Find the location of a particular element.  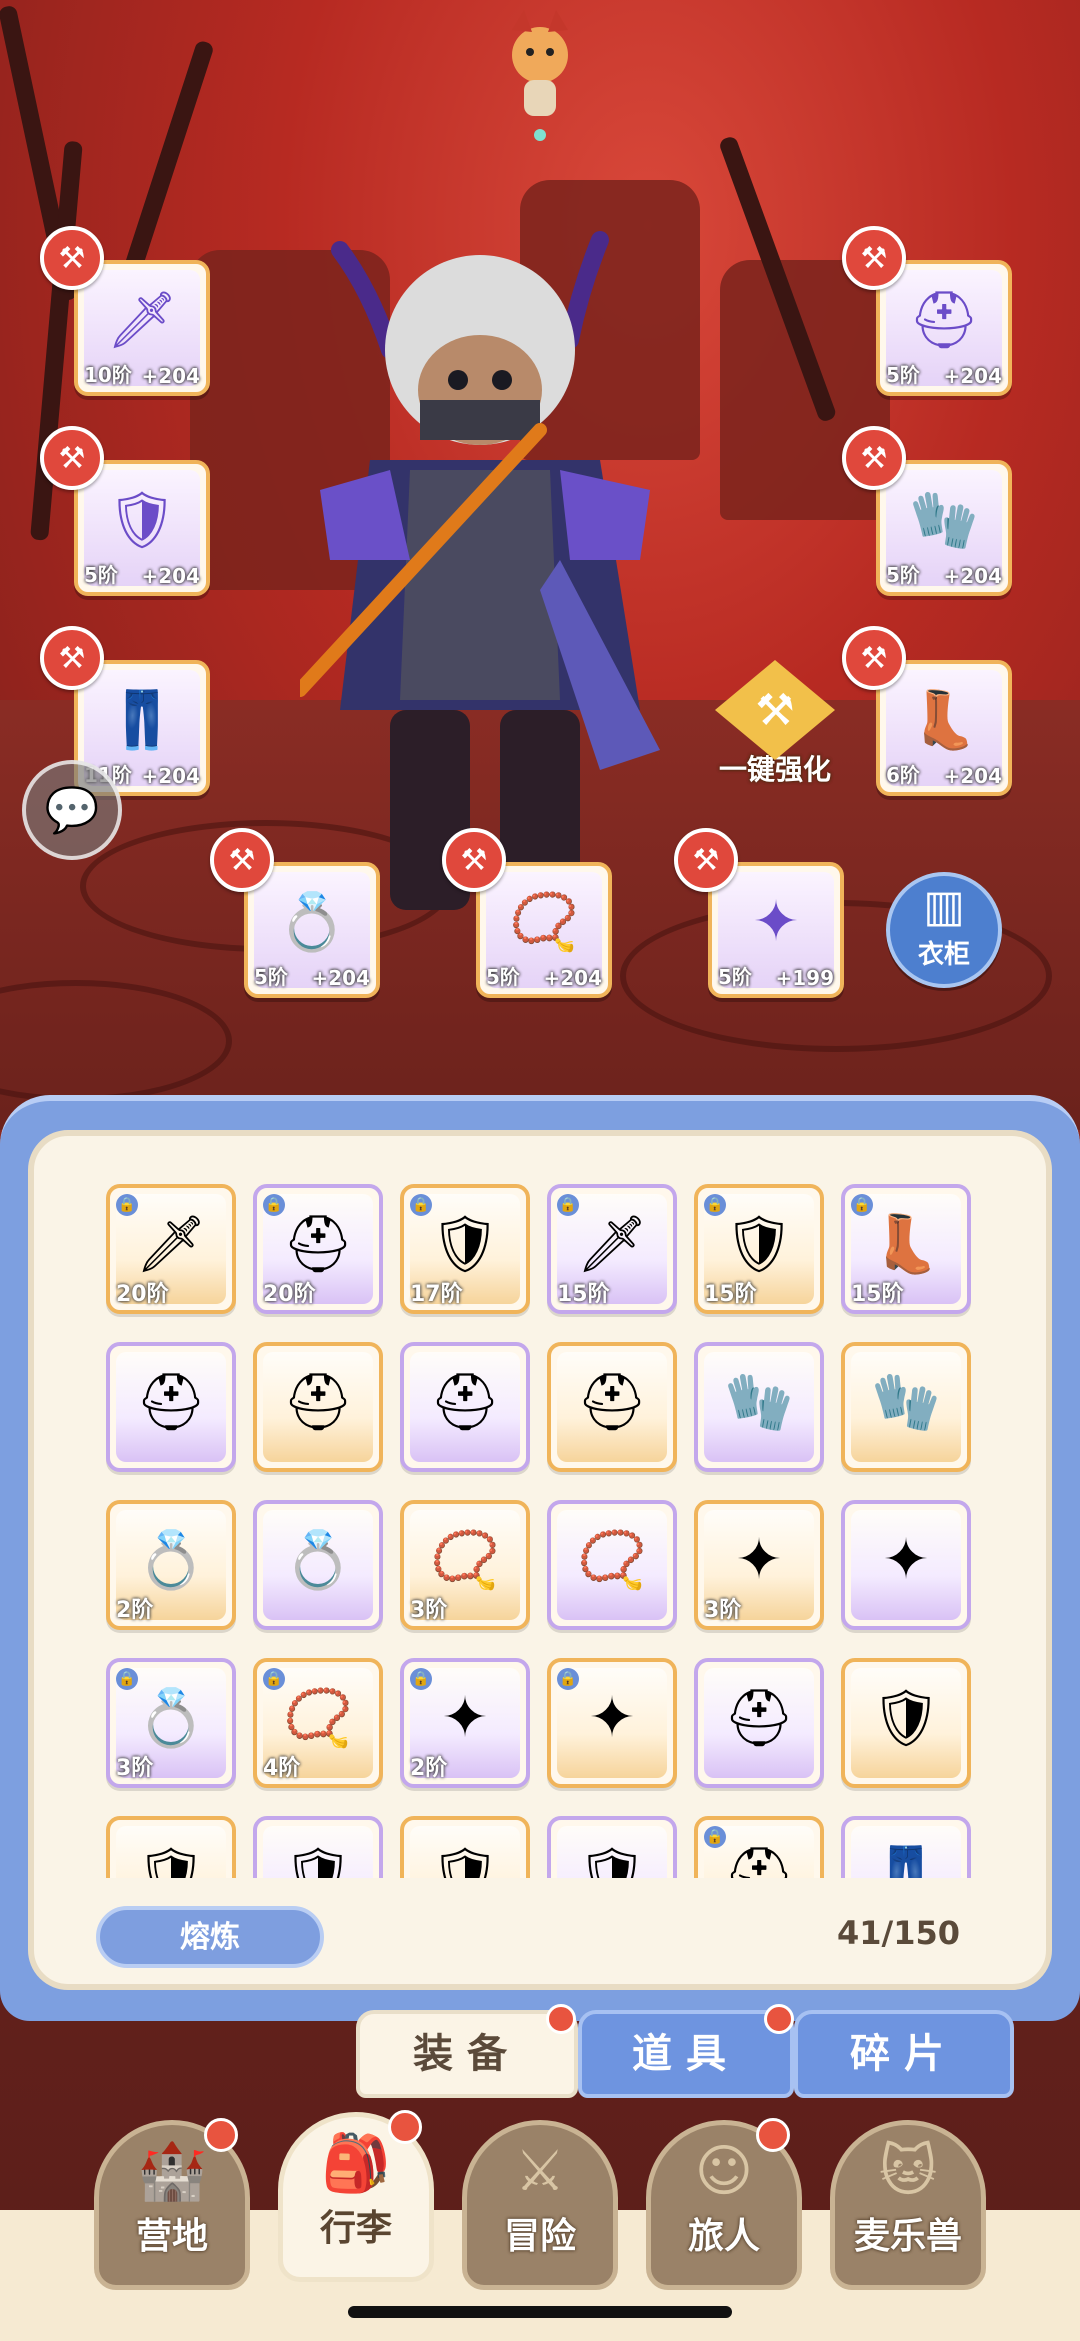

inventory-row: 🗡 🔒 20阶 ⛑ 🔒 20阶 🛡 🔒 17阶 🗡 🔒 15阶 🛡 🔒 15阶 👢 🔒 15阶 is located at coordinates (540, 1249).